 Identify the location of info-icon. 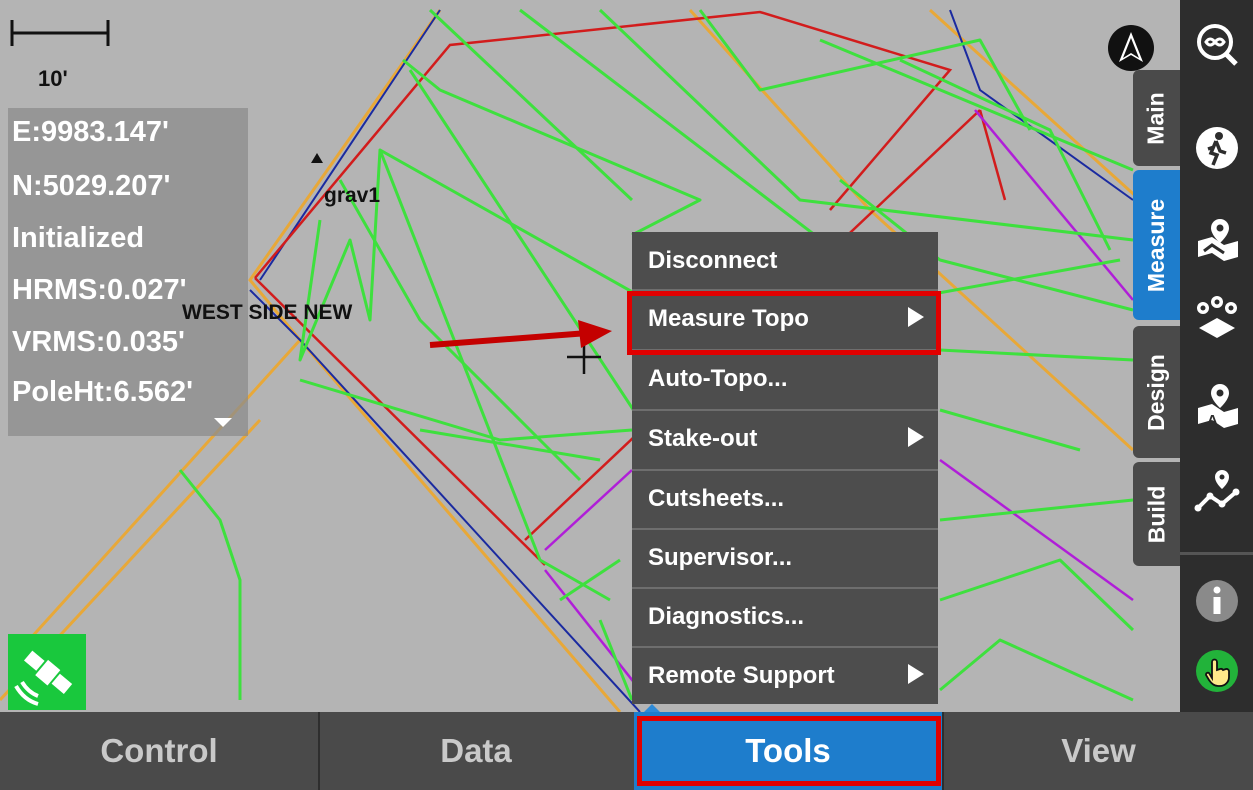
(1217, 601).